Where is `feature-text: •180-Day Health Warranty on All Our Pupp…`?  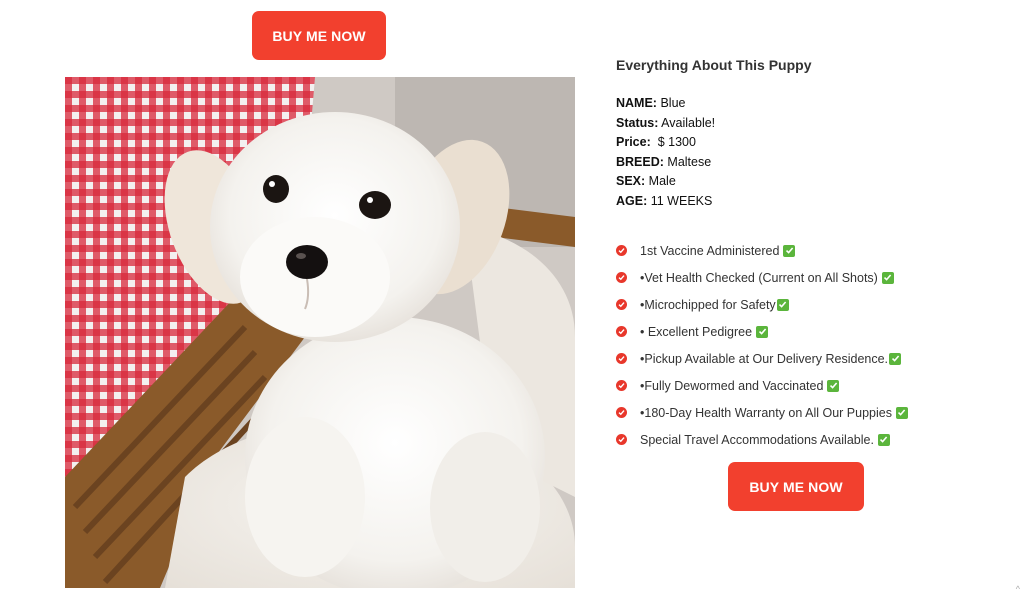 feature-text: •180-Day Health Warranty on All Our Pupp… is located at coordinates (766, 412).